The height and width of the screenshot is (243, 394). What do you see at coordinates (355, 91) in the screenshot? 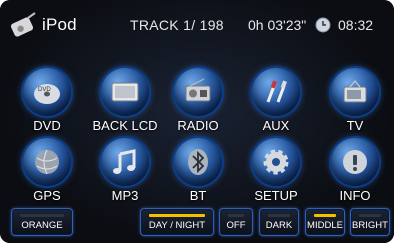
I see `tv-icon` at bounding box center [355, 91].